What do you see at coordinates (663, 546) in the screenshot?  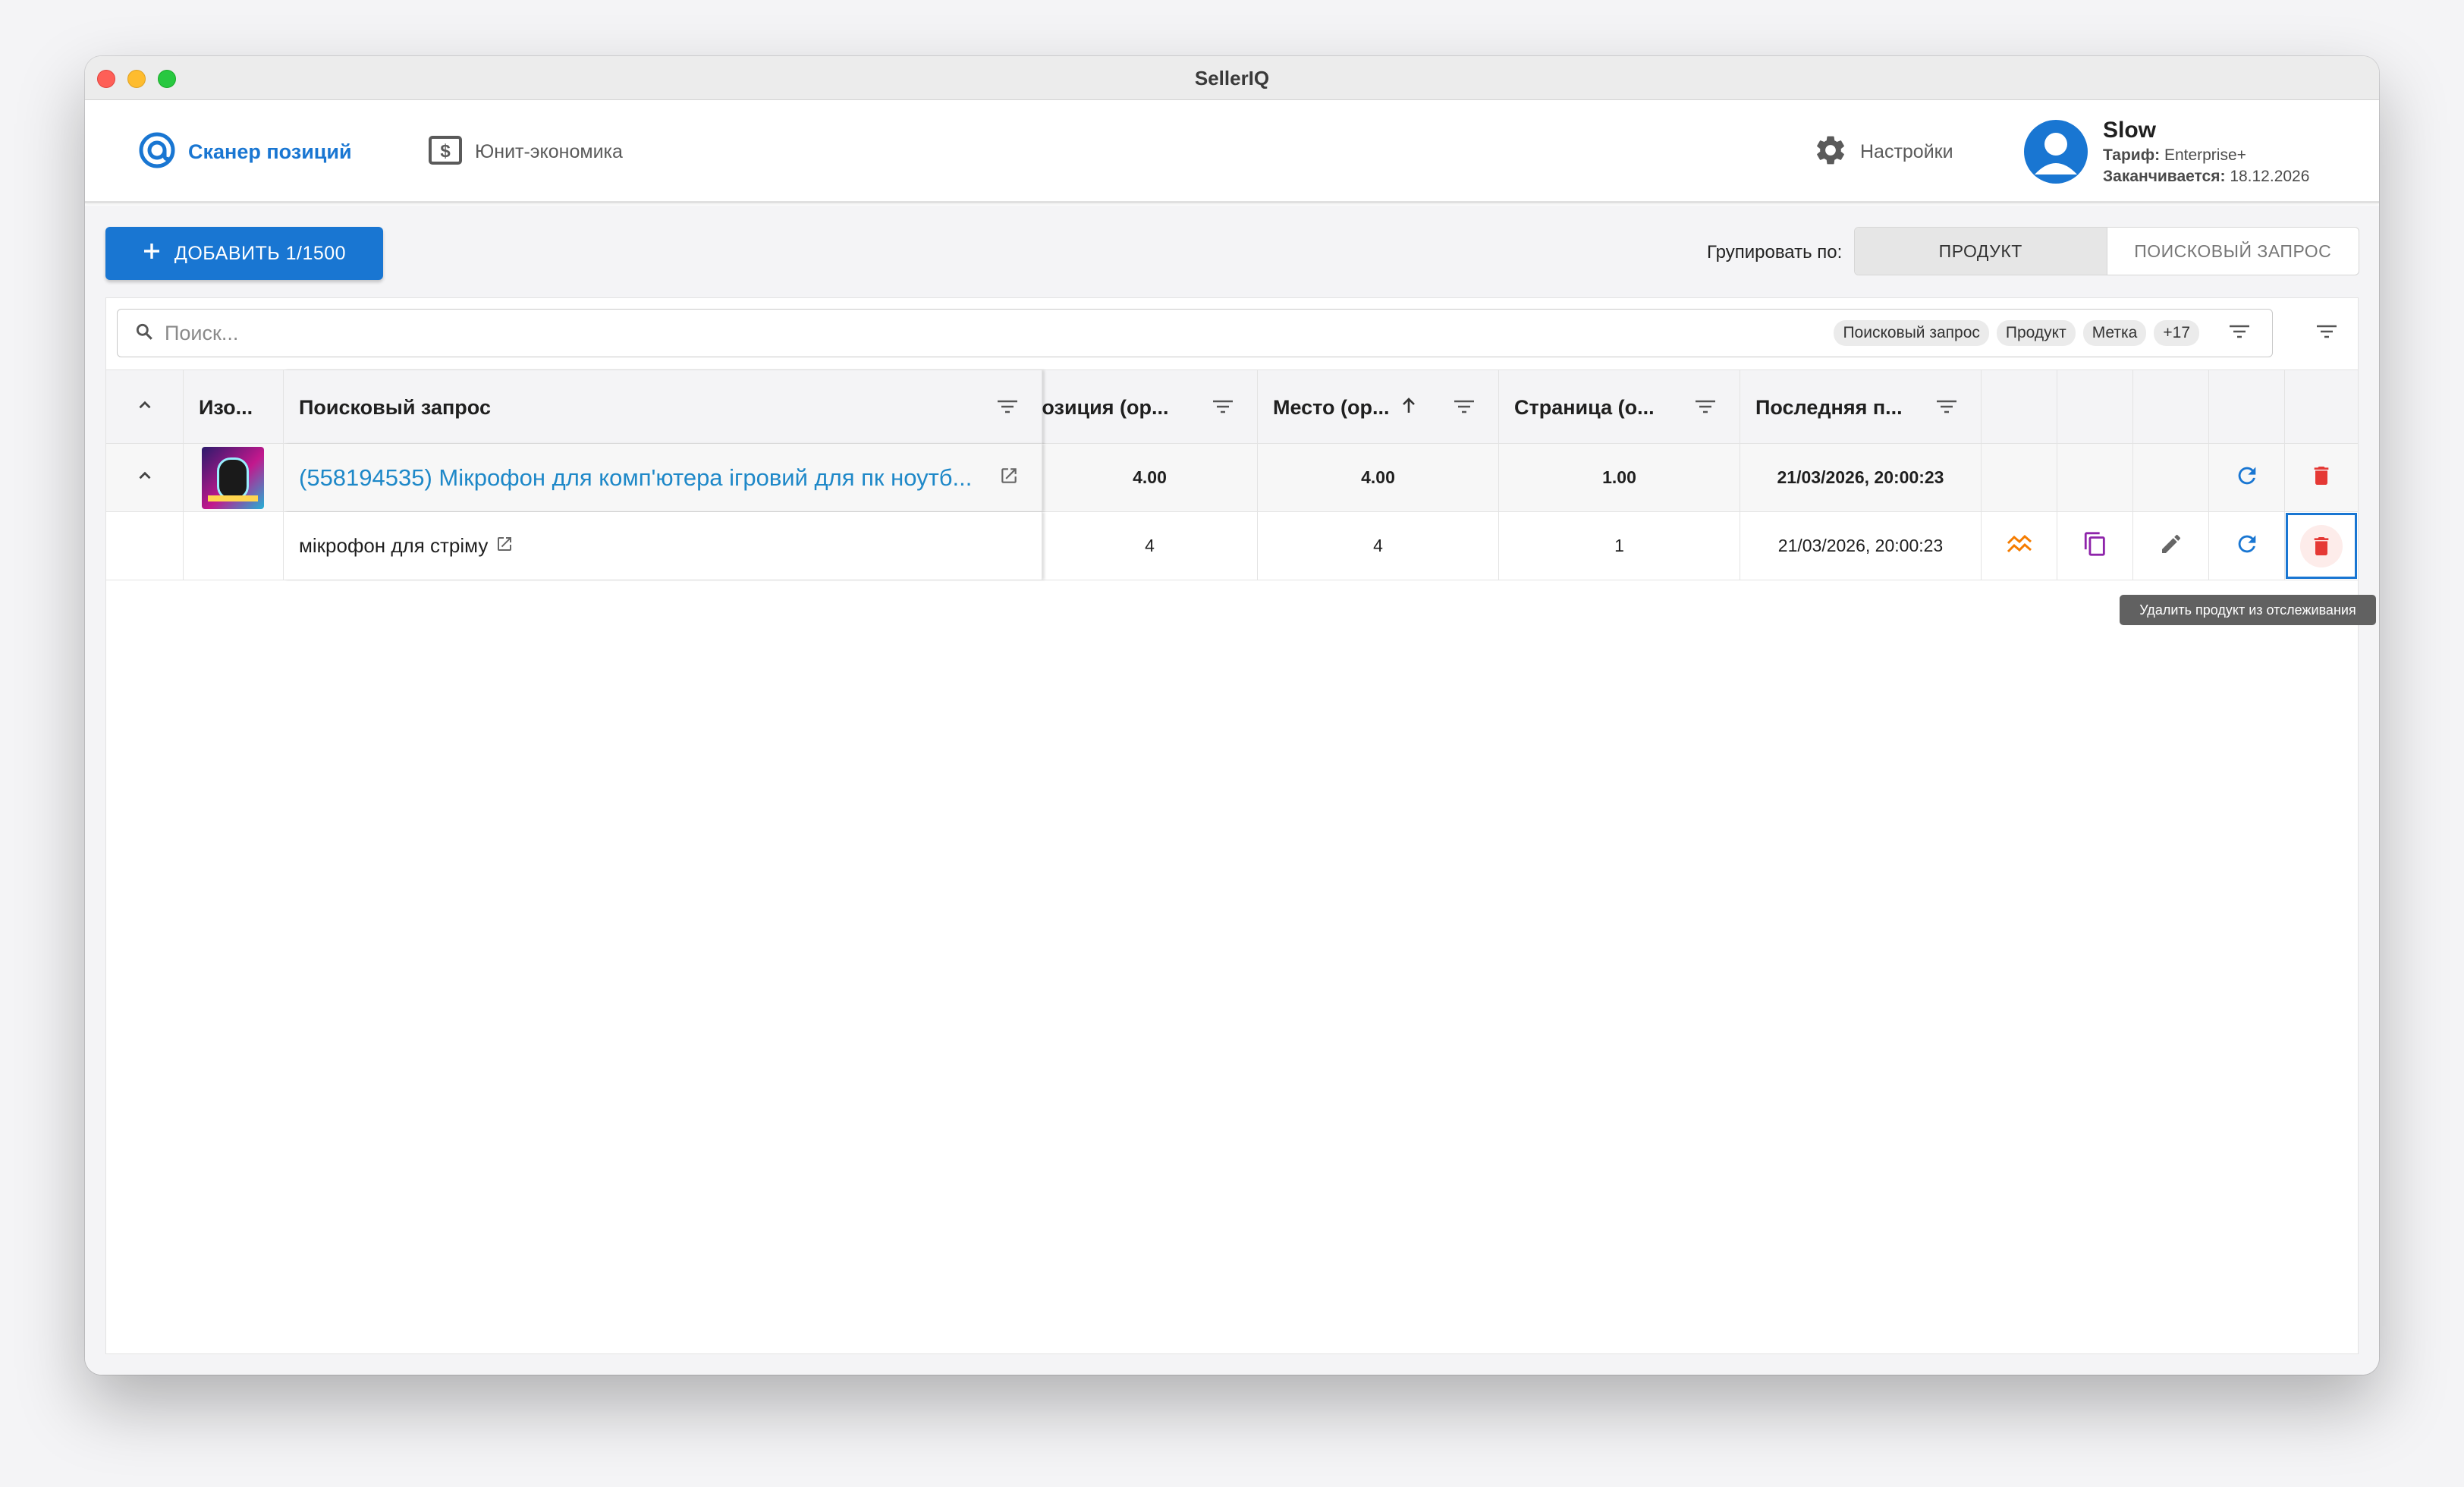 I see `query-cell: мікрофон для стріму` at bounding box center [663, 546].